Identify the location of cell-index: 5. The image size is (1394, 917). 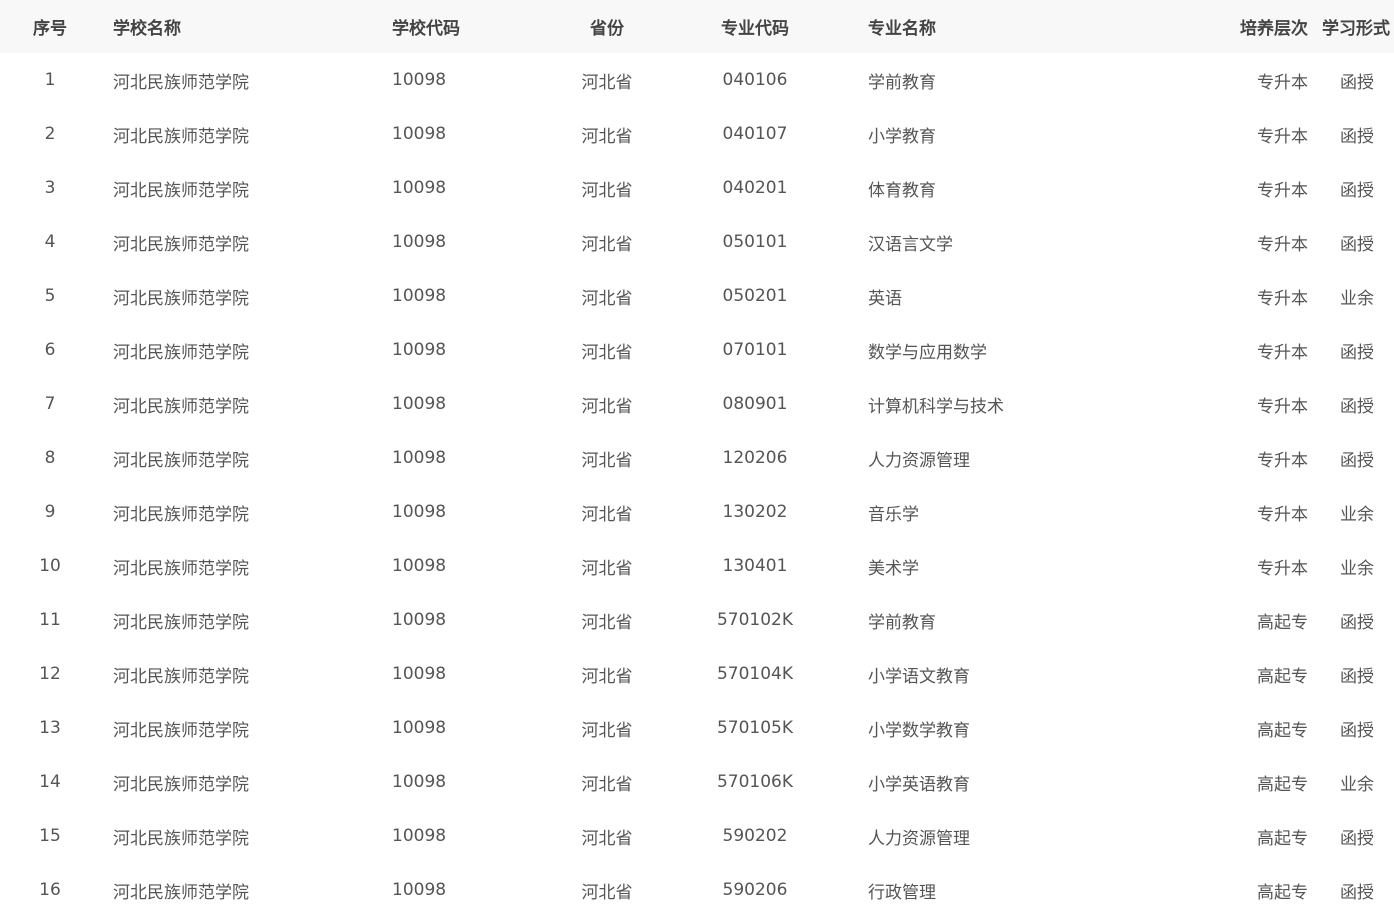
(50, 296).